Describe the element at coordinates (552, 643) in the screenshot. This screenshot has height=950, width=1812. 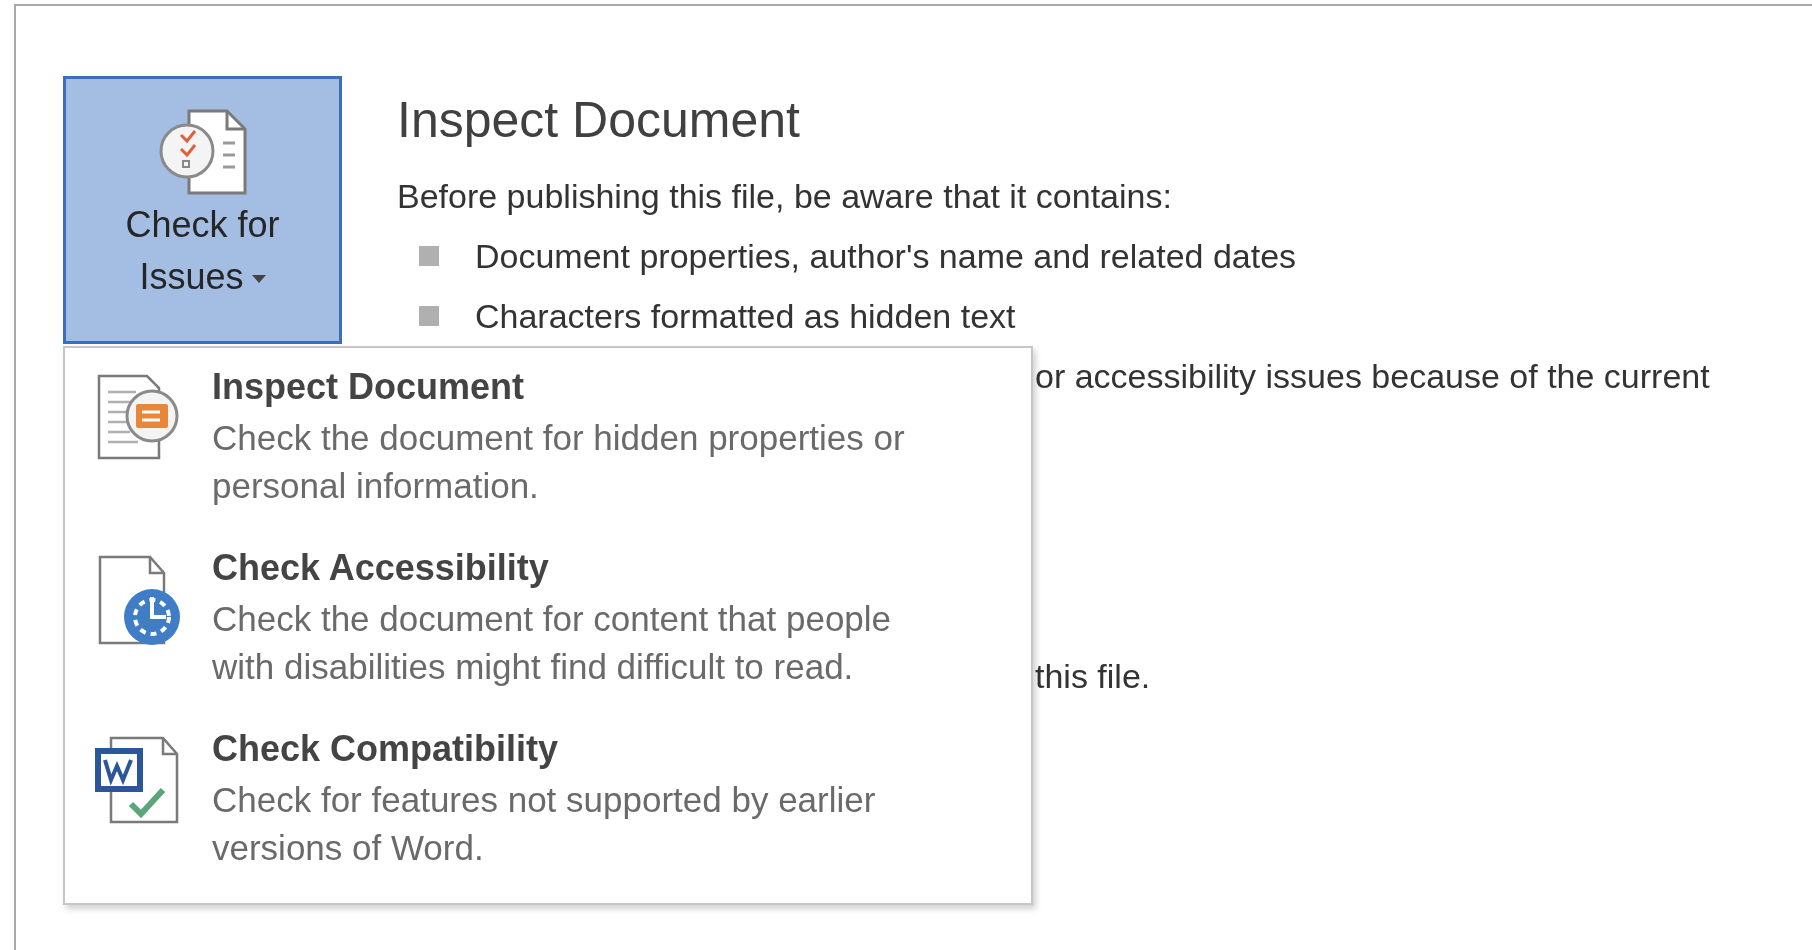
I see `menu-item-description: Check the document for content that people with disabilities might find difficult to read.` at that location.